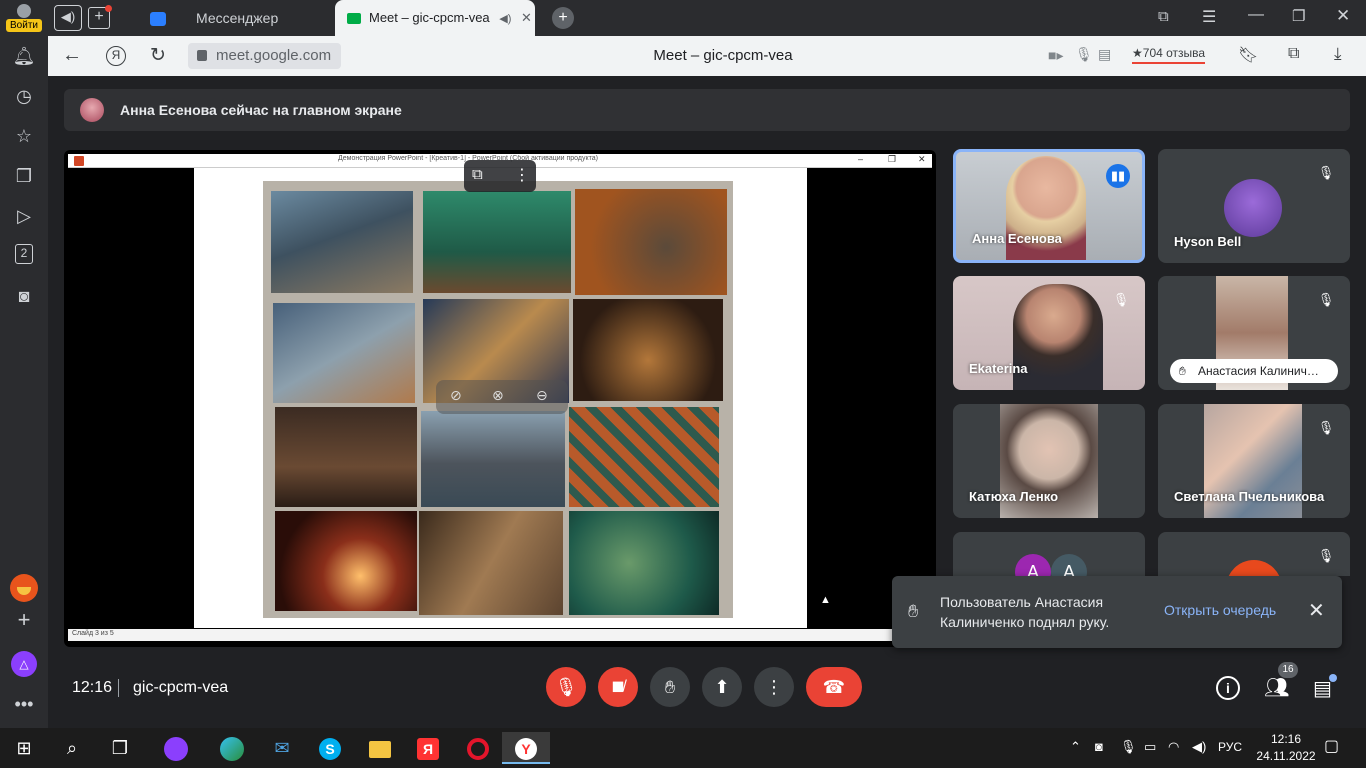  Describe the element at coordinates (282, 748) in the screenshot. I see `mail-icon: ✉` at that location.